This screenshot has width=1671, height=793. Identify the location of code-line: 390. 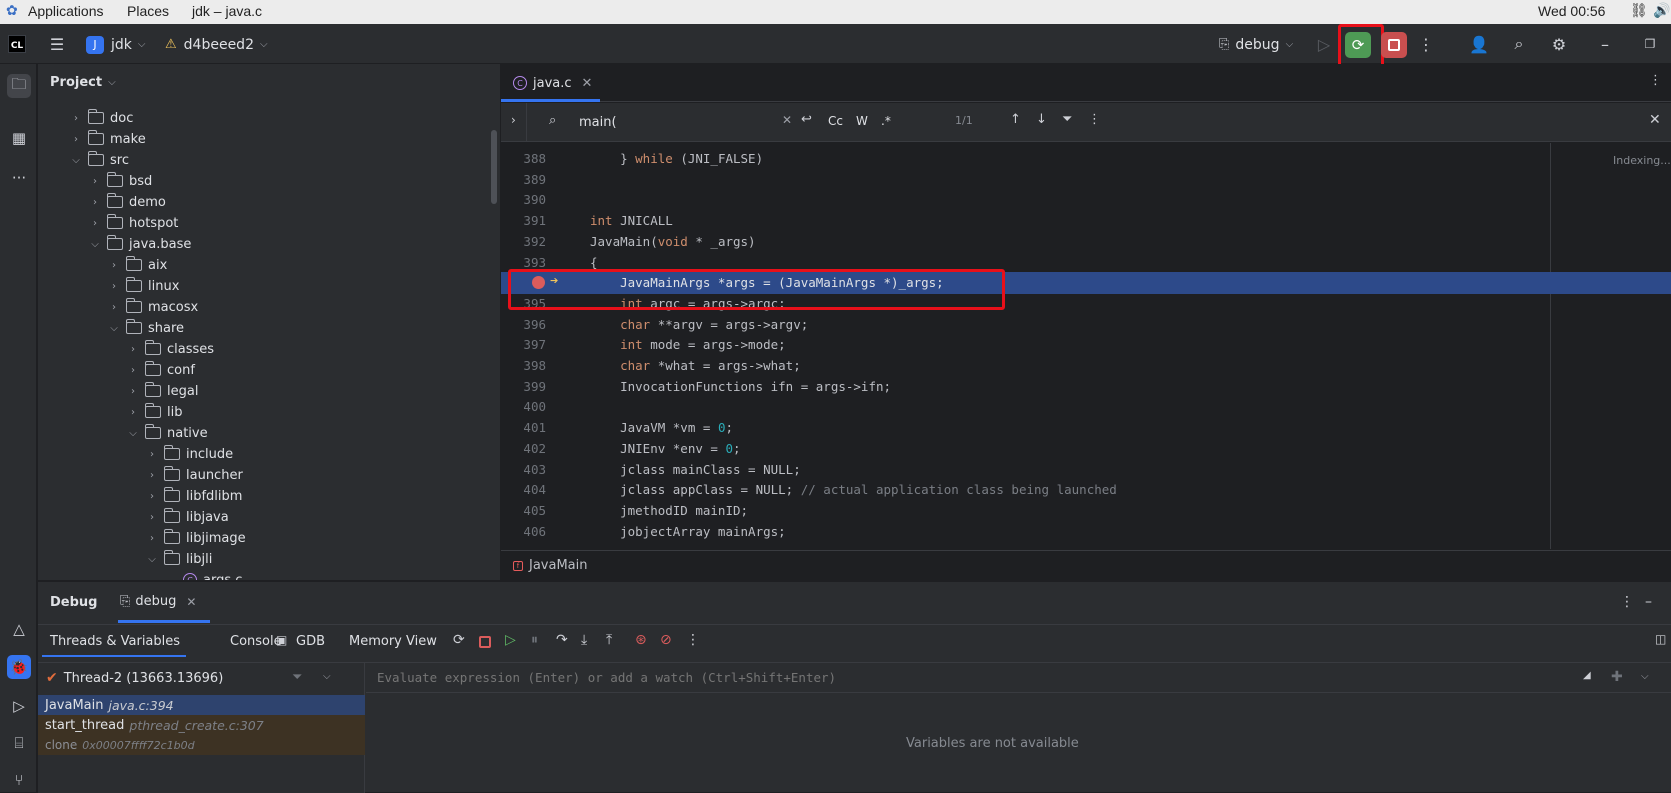
(1086, 200).